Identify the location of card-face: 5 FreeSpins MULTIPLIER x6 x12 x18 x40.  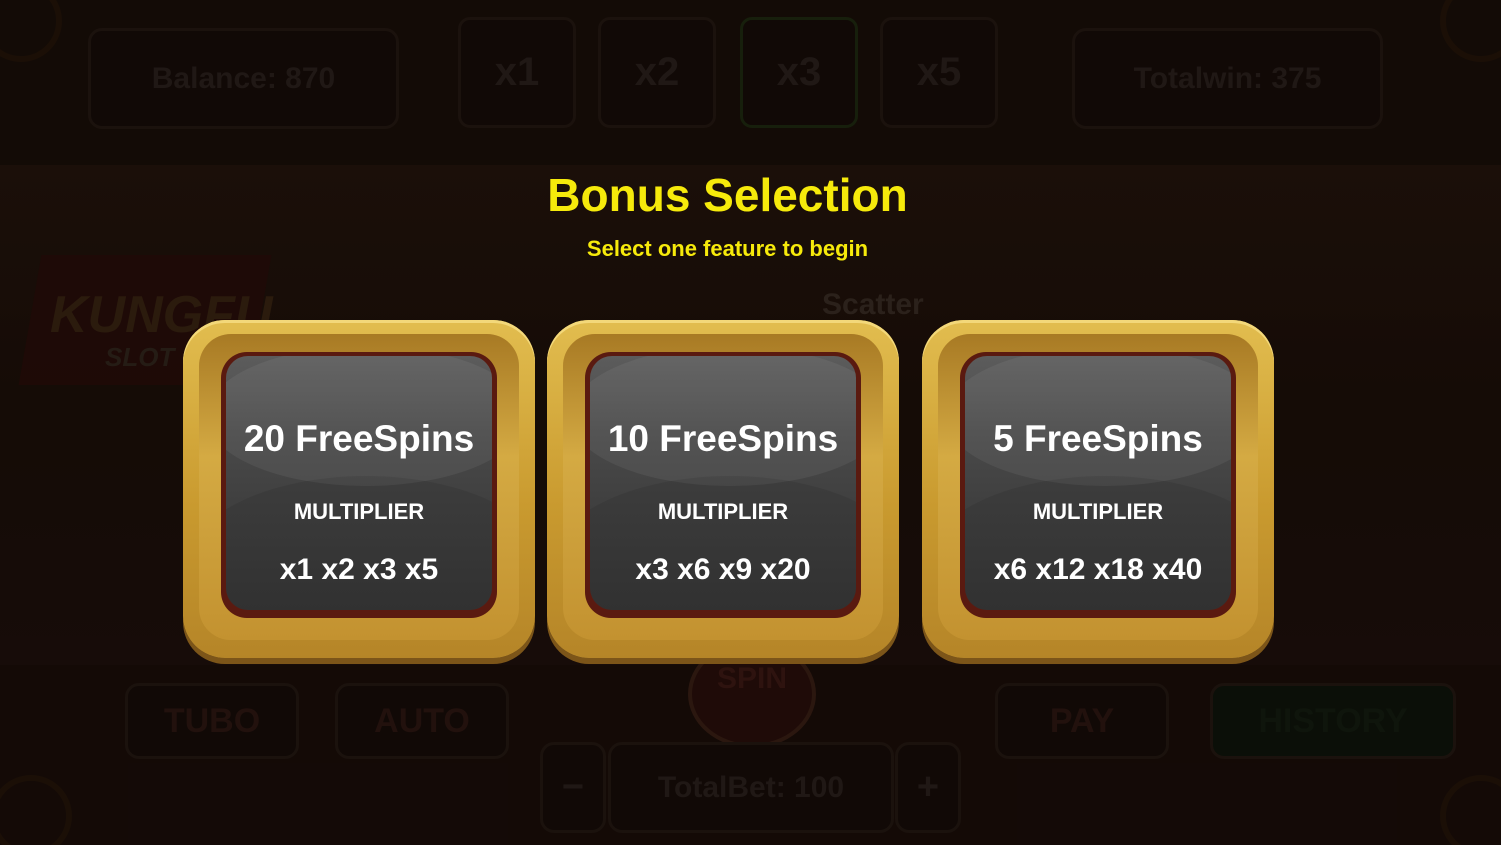
(1098, 483).